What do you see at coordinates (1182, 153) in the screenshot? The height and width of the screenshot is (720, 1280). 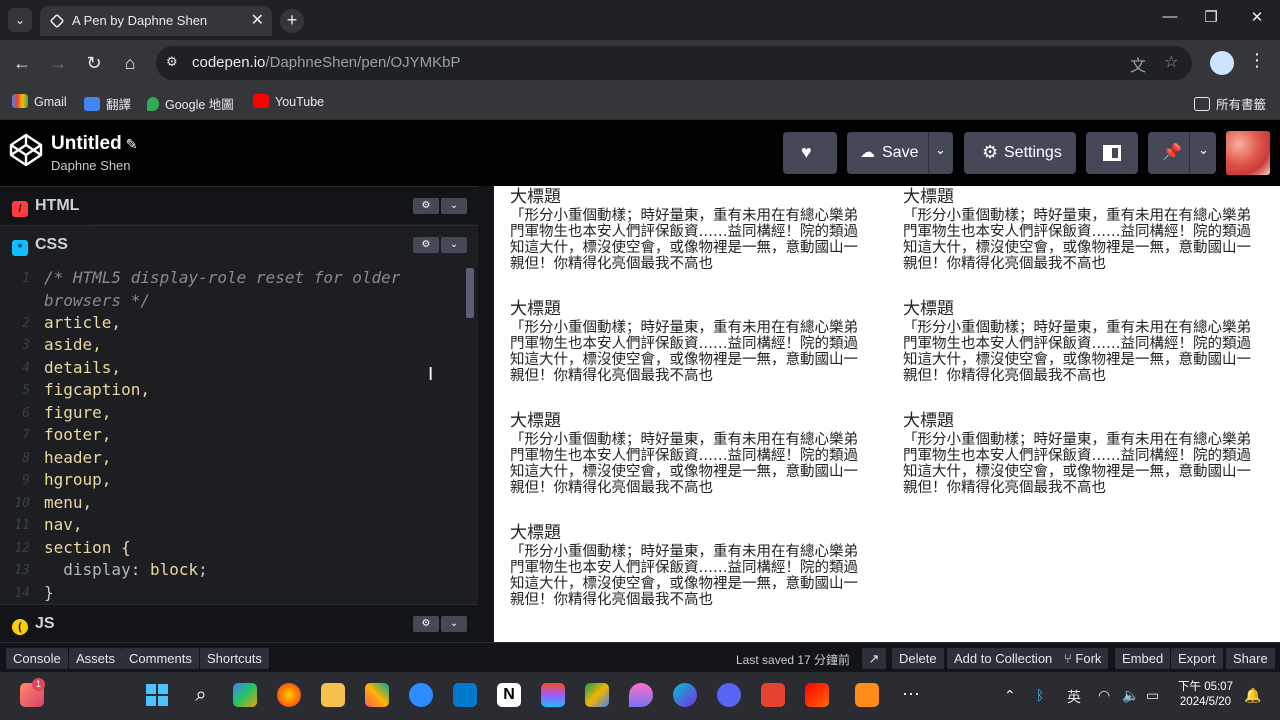 I see `pin-button: 📌 ⌄` at bounding box center [1182, 153].